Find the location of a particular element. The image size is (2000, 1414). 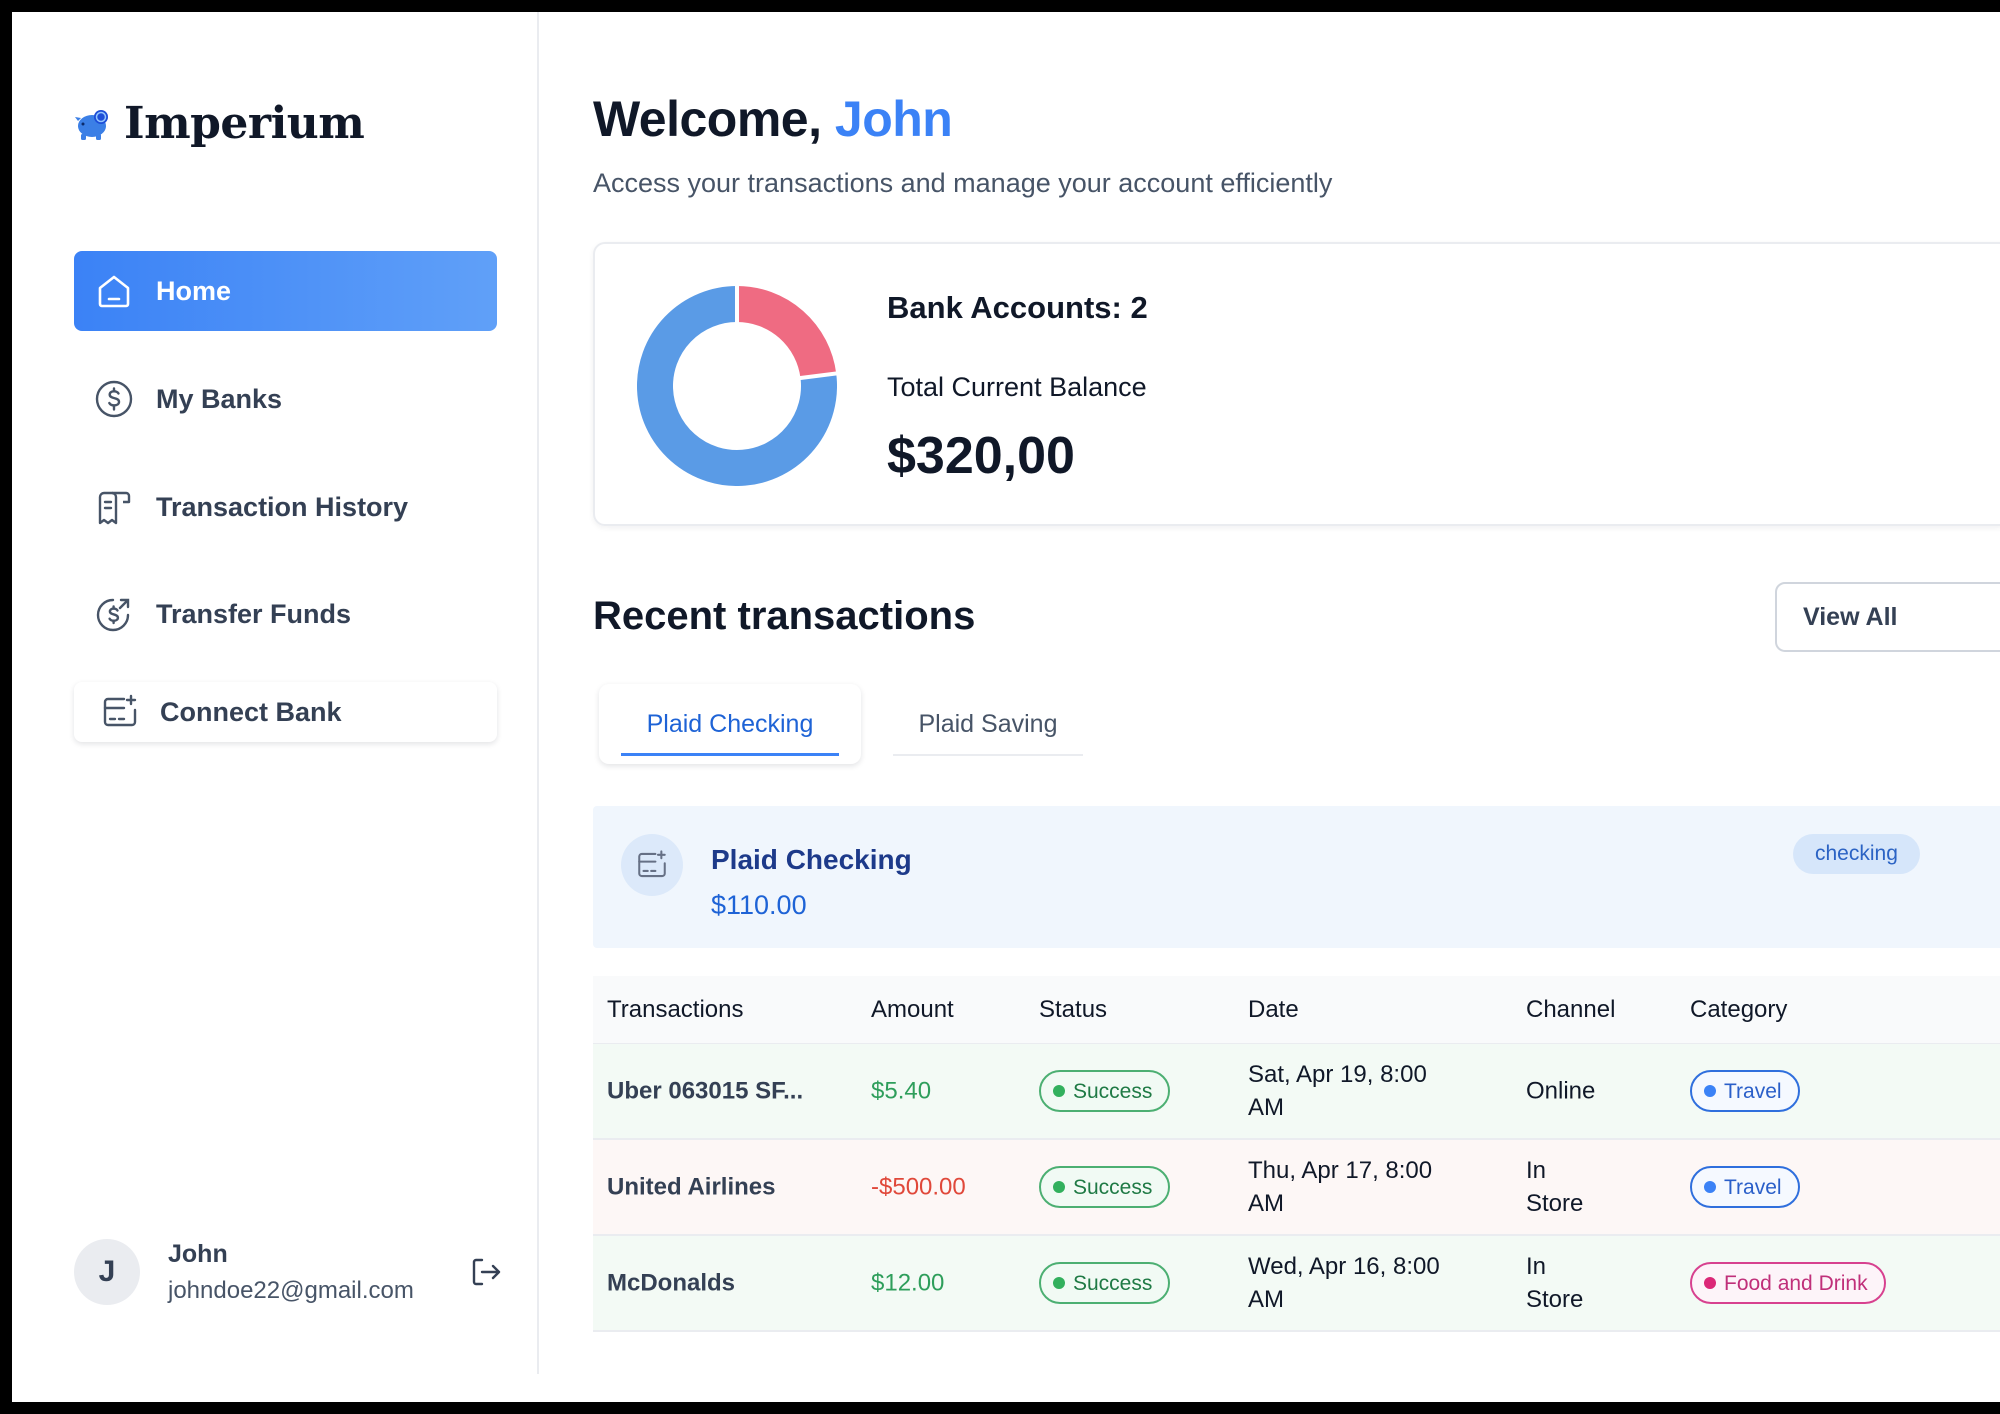

sidebar-item-label: Transfer Funds is located at coordinates (254, 613).